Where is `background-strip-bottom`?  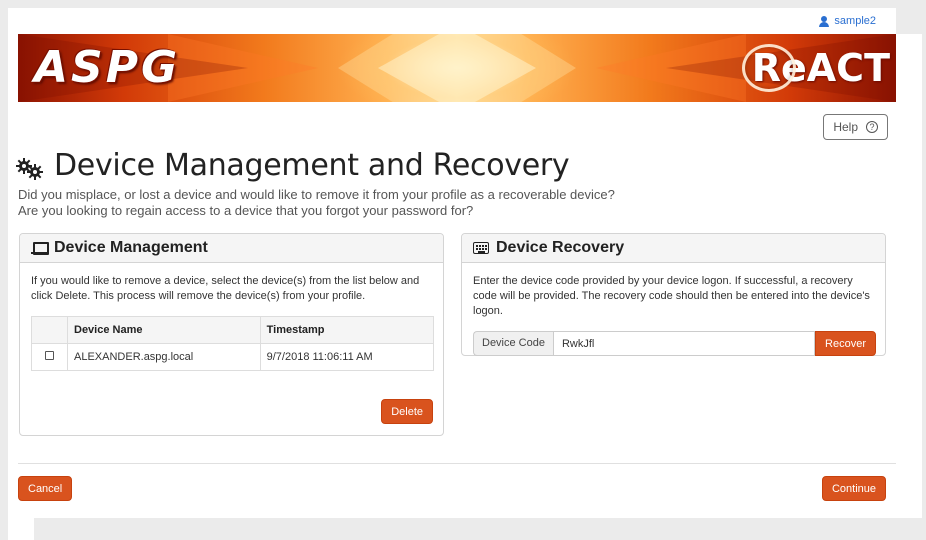 background-strip-bottom is located at coordinates (21, 529).